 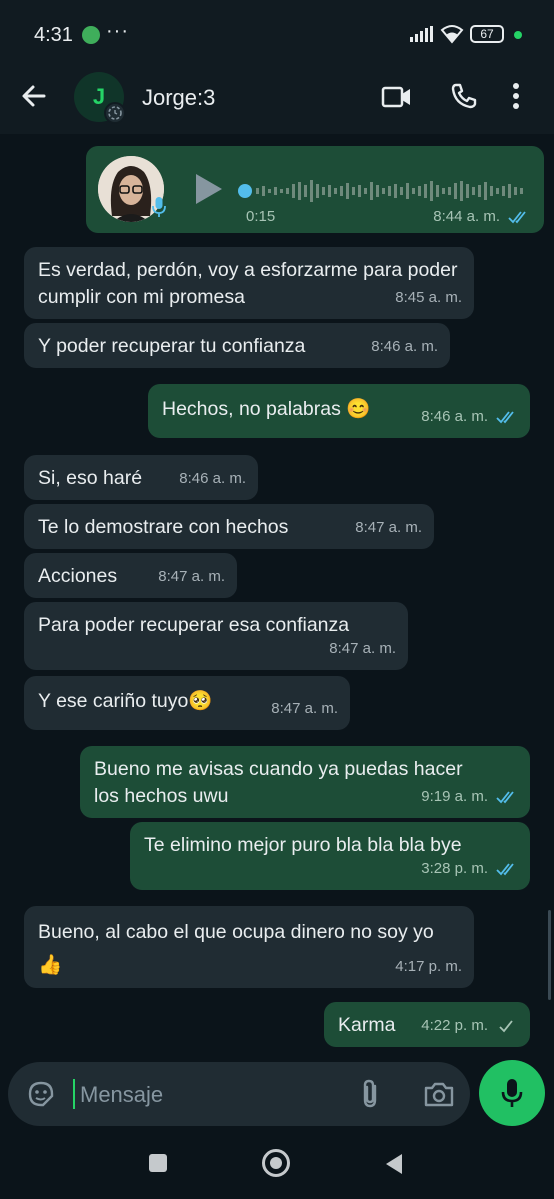 I want to click on message-meta: 4:22 p. m., so click(x=469, y=1025).